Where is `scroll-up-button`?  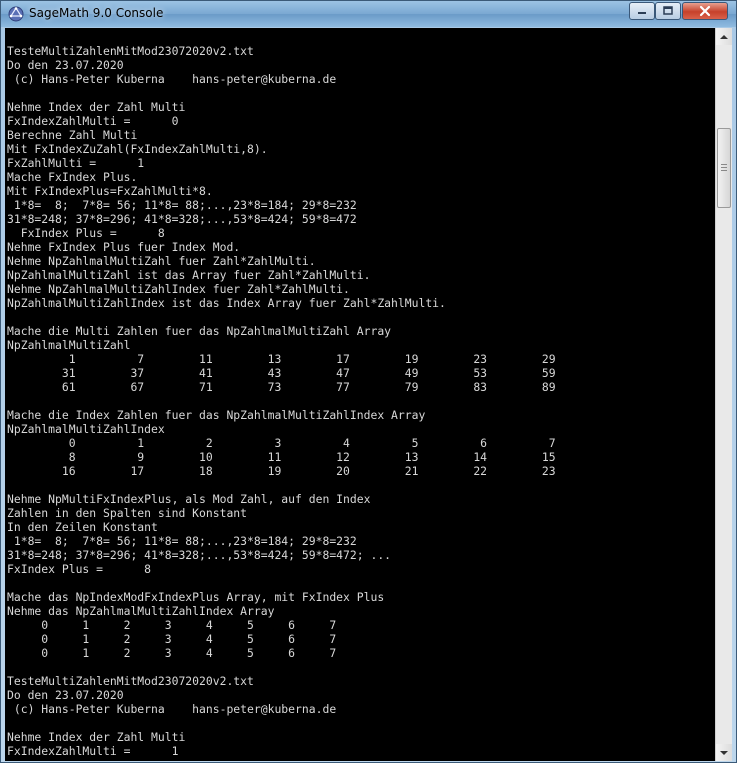
scroll-up-button is located at coordinates (724, 36).